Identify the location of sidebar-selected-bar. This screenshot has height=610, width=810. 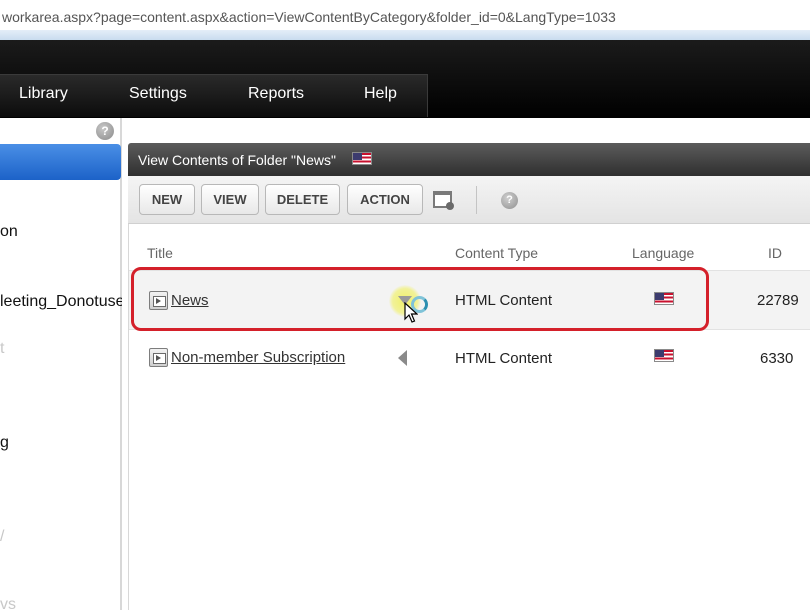
(60, 162).